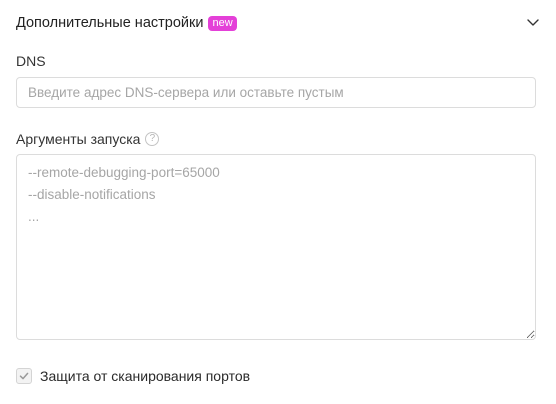 The image size is (556, 404). I want to click on port-scan-protection-label: Защита от сканирования портов, so click(145, 376).